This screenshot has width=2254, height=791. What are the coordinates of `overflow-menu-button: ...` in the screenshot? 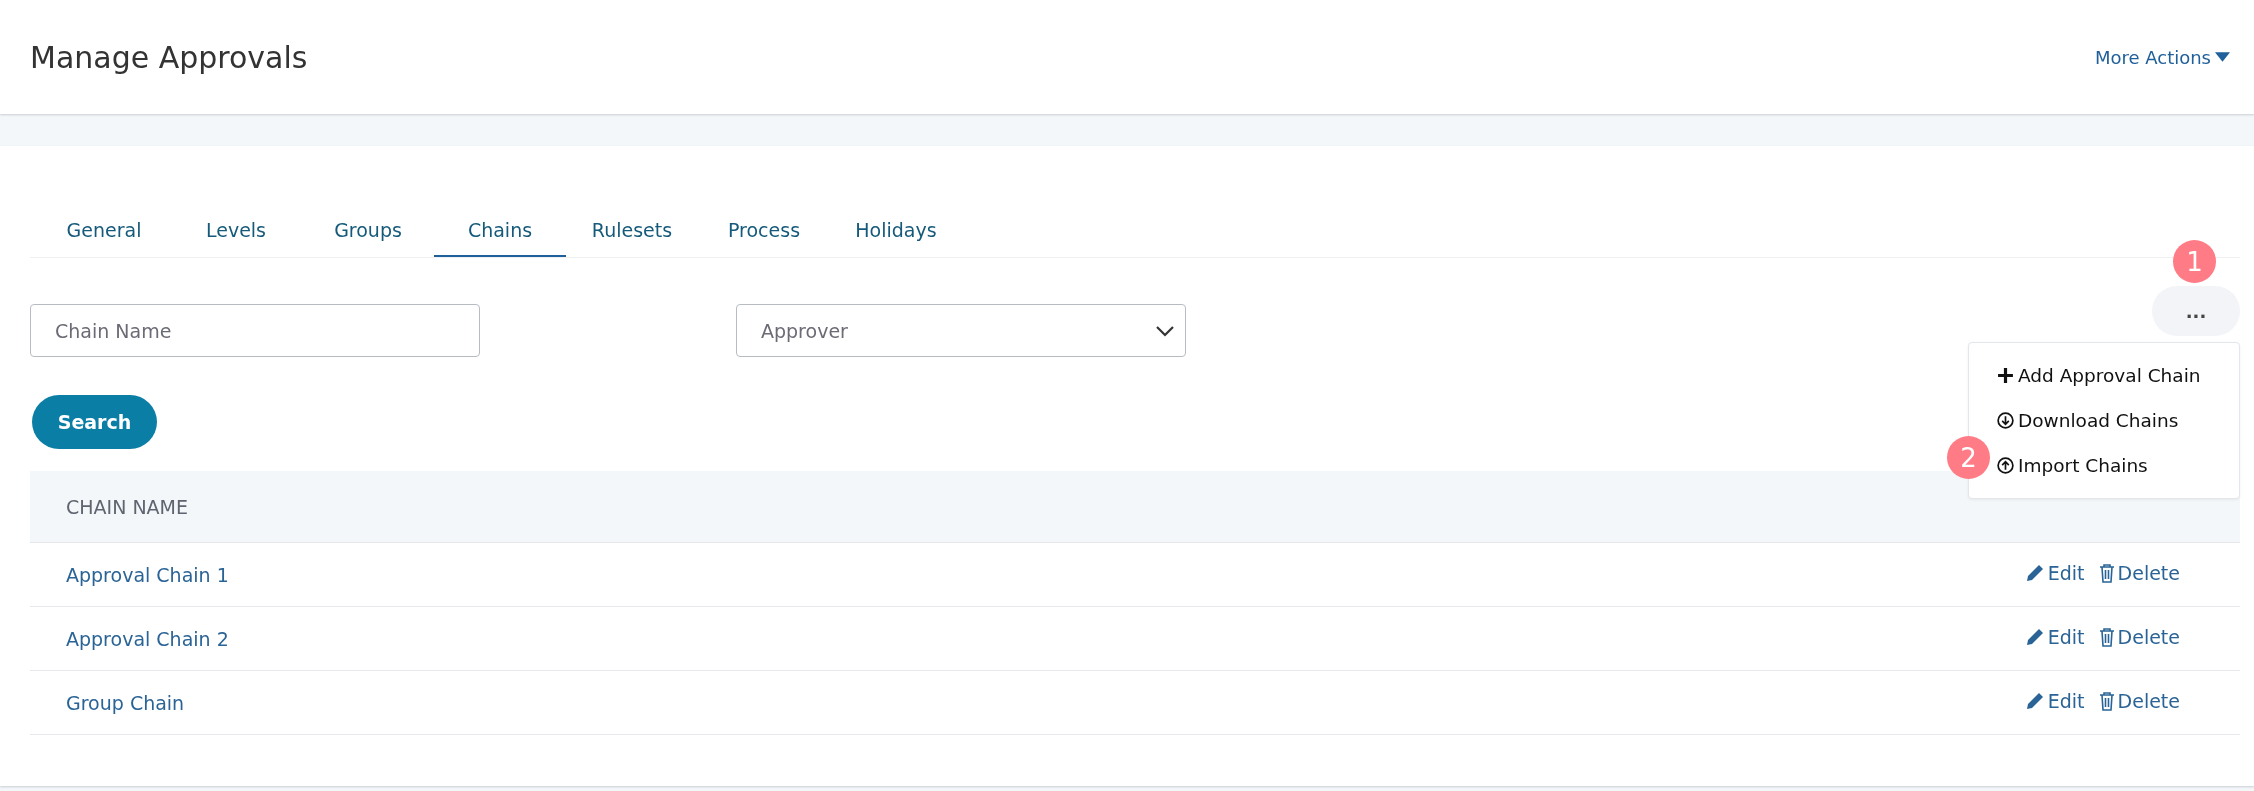 It's located at (2196, 311).